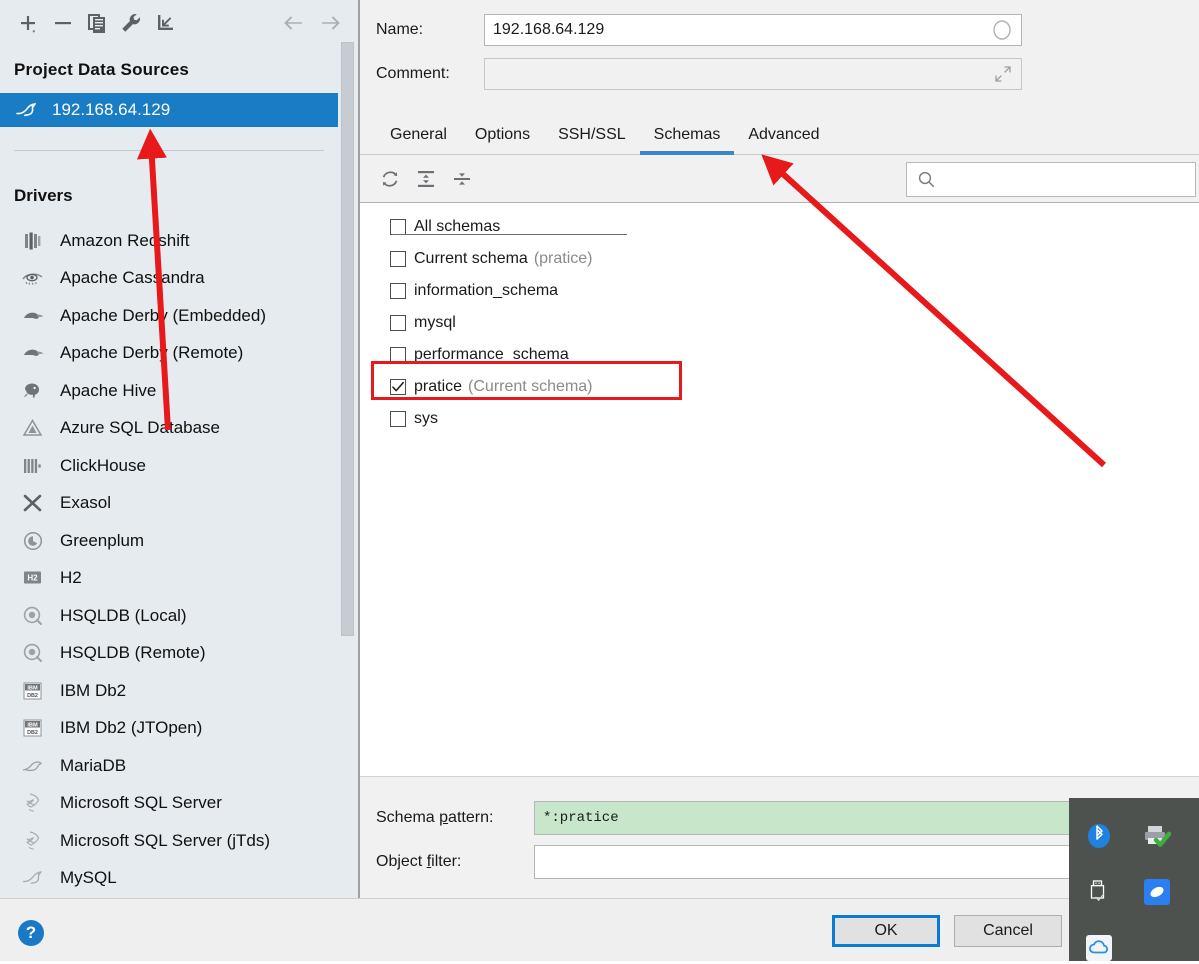 The height and width of the screenshot is (964, 1199). I want to click on tab-ssh-ssl: SSH/SSL, so click(592, 140).